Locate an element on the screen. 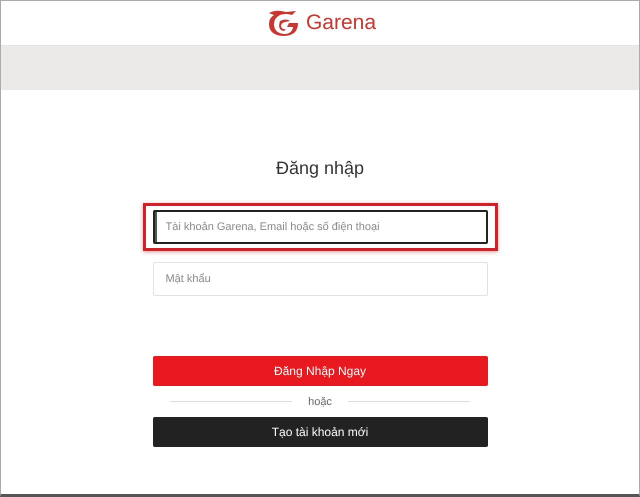  login-title: Đăng nhập is located at coordinates (320, 169).